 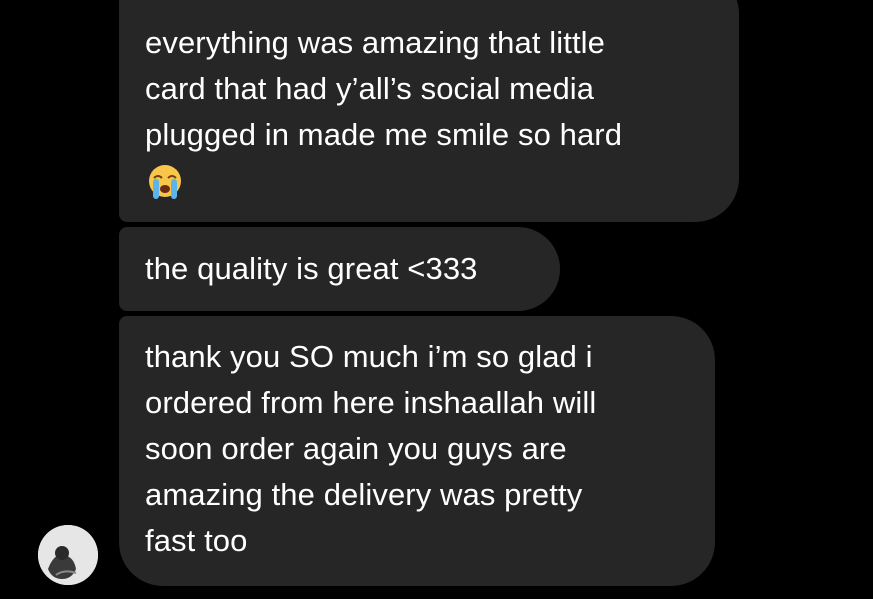 I want to click on loudly-crying-face-icon, so click(x=165, y=182).